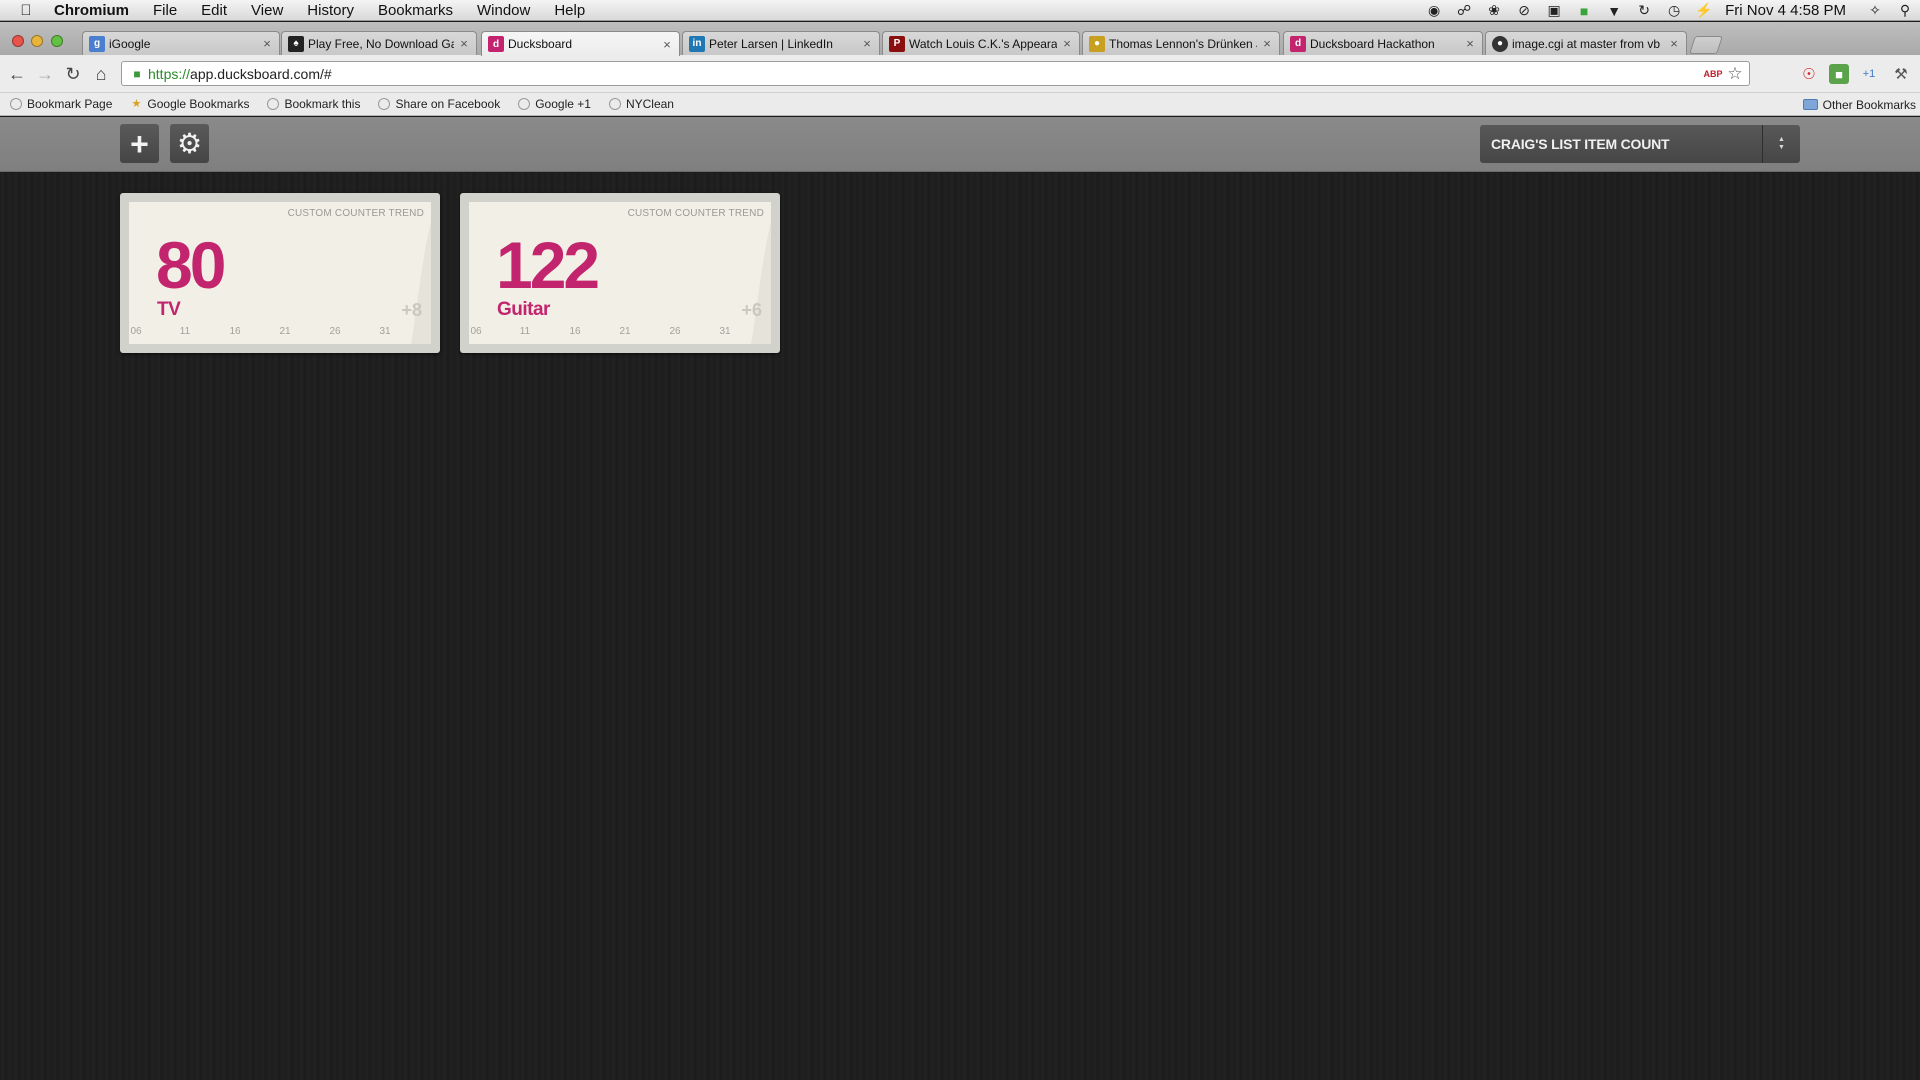  I want to click on menu-edit: Edit, so click(214, 10).